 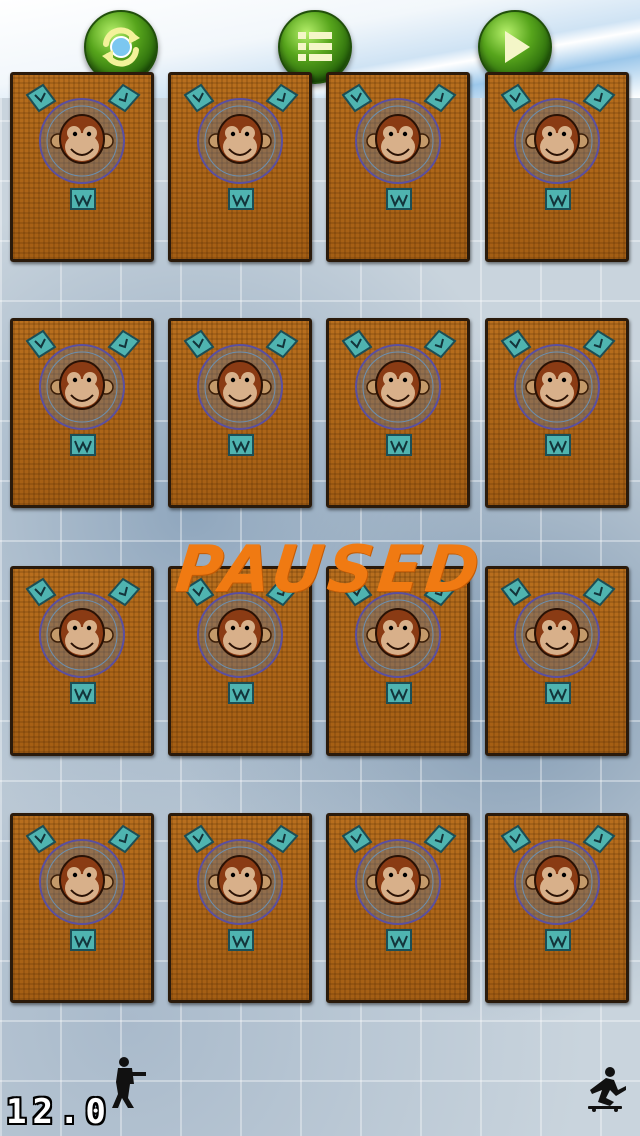 I want to click on play-icon, so click(x=517, y=47).